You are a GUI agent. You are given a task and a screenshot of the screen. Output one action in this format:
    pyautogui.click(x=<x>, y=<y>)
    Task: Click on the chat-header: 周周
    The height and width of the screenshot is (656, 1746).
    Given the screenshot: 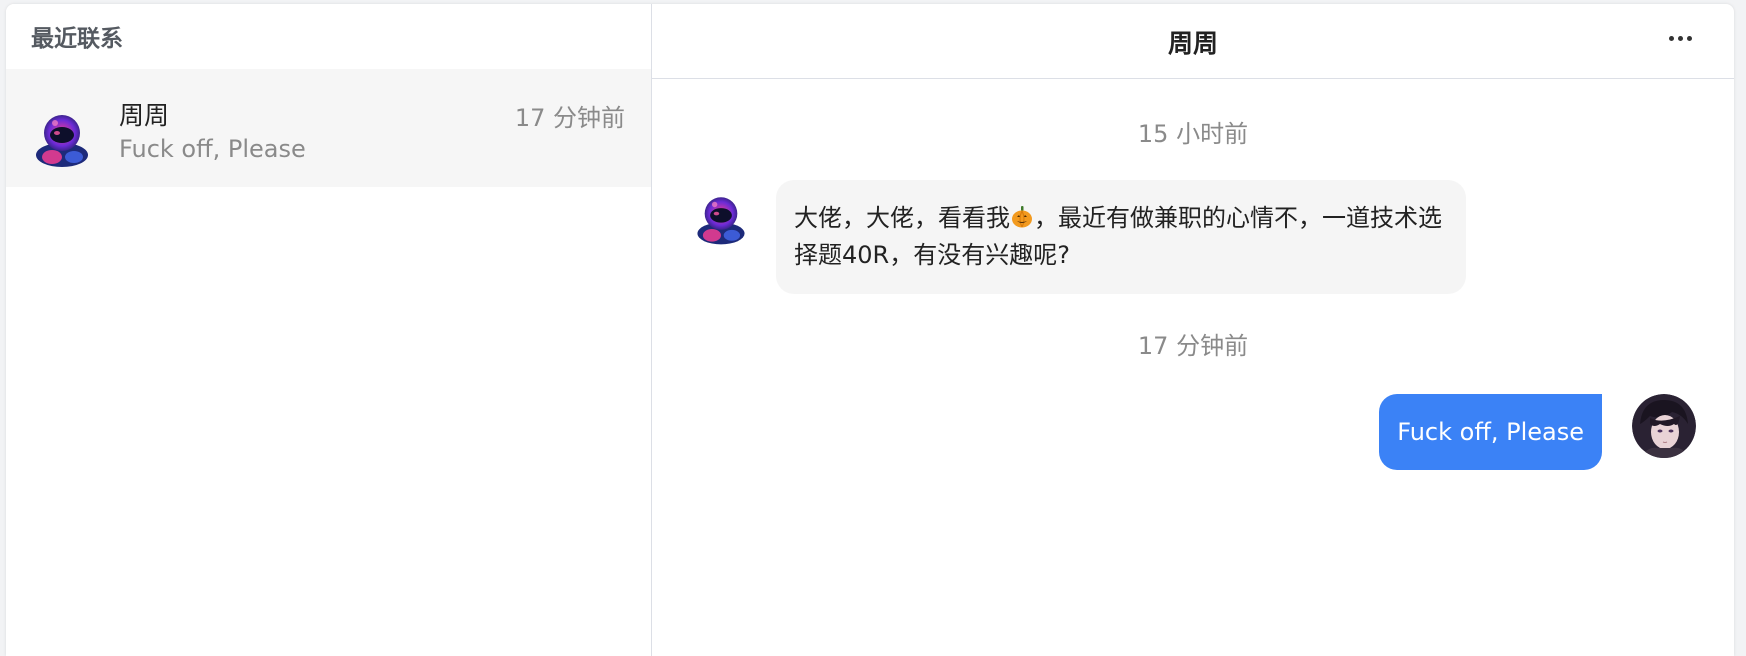 What is the action you would take?
    pyautogui.click(x=1193, y=41)
    